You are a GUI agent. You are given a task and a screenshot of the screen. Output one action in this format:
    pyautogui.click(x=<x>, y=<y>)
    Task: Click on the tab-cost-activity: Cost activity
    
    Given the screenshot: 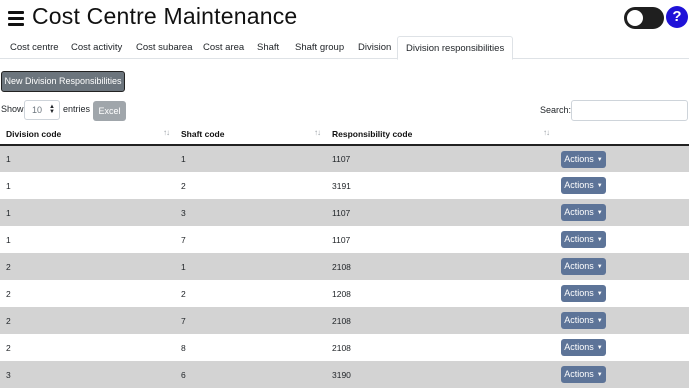 What is the action you would take?
    pyautogui.click(x=96, y=47)
    